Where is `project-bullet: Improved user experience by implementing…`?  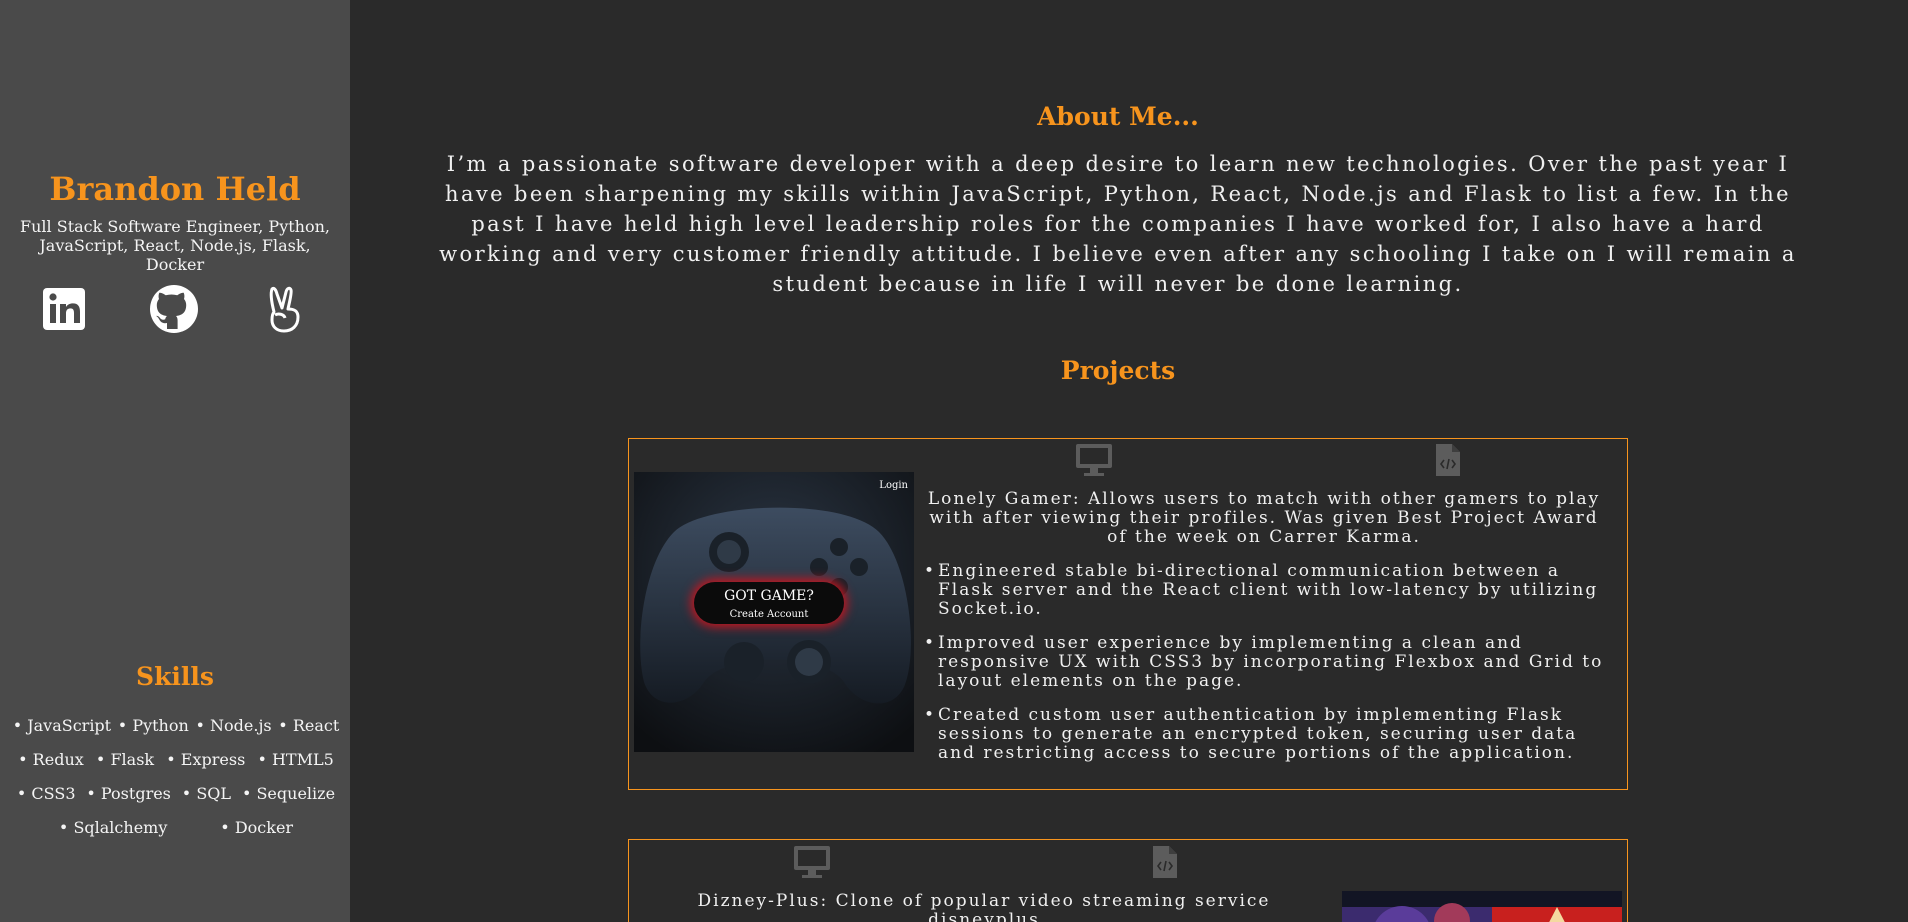
project-bullet: Improved user experience by implementing… is located at coordinates (1269, 662).